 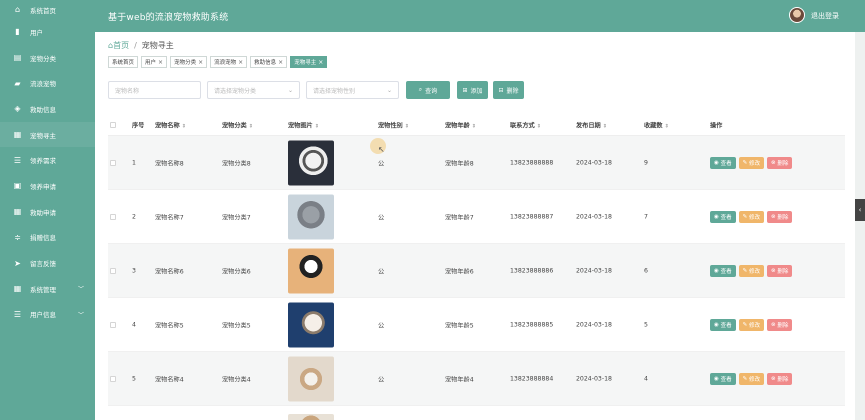 I want to click on header-gender: 宠物性别 ⇕, so click(x=393, y=124).